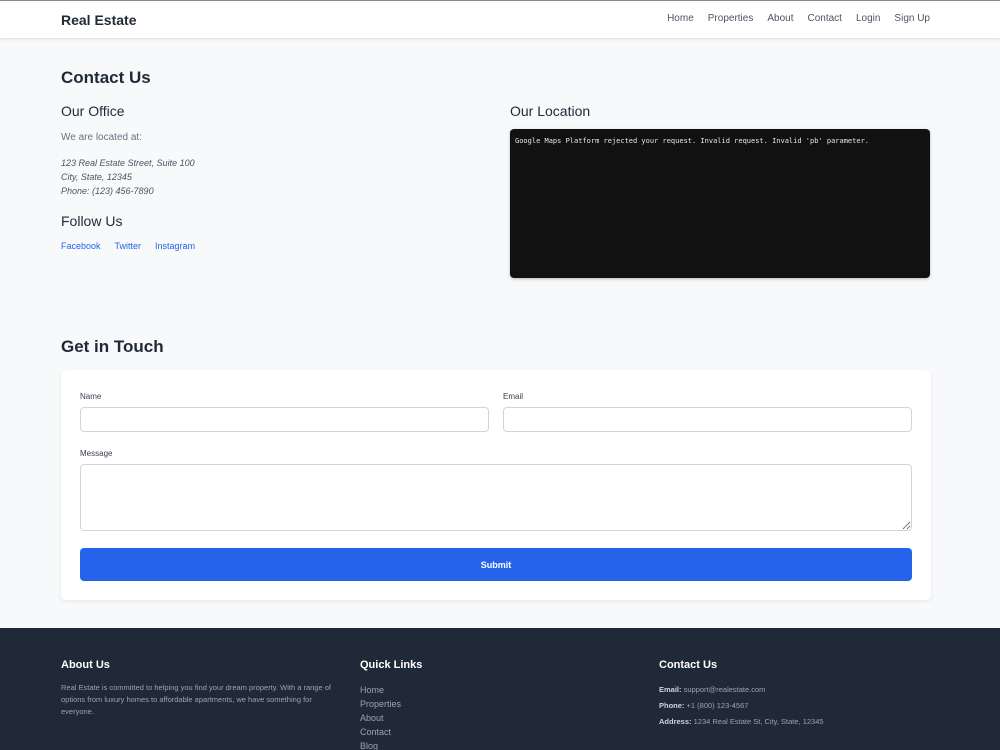  I want to click on footer-link-about: About, so click(380, 718).